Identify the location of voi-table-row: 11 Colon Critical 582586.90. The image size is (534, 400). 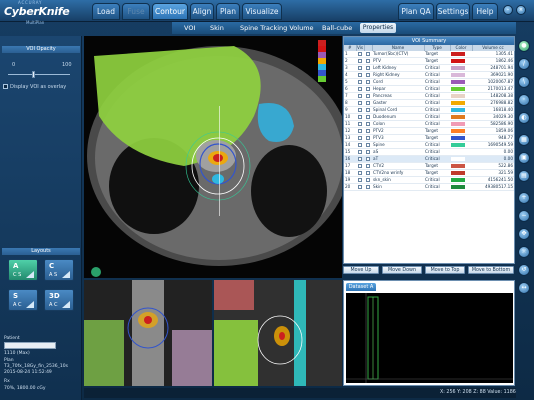
(429, 124).